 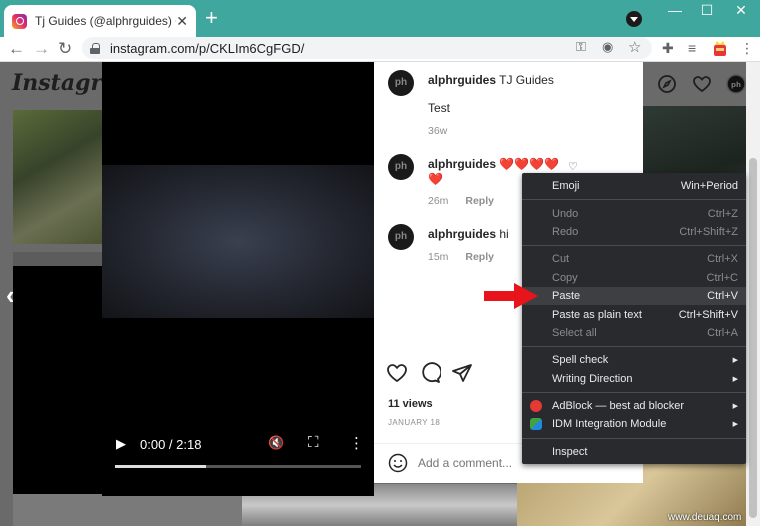 What do you see at coordinates (57, 259) in the screenshot?
I see `grid-divider` at bounding box center [57, 259].